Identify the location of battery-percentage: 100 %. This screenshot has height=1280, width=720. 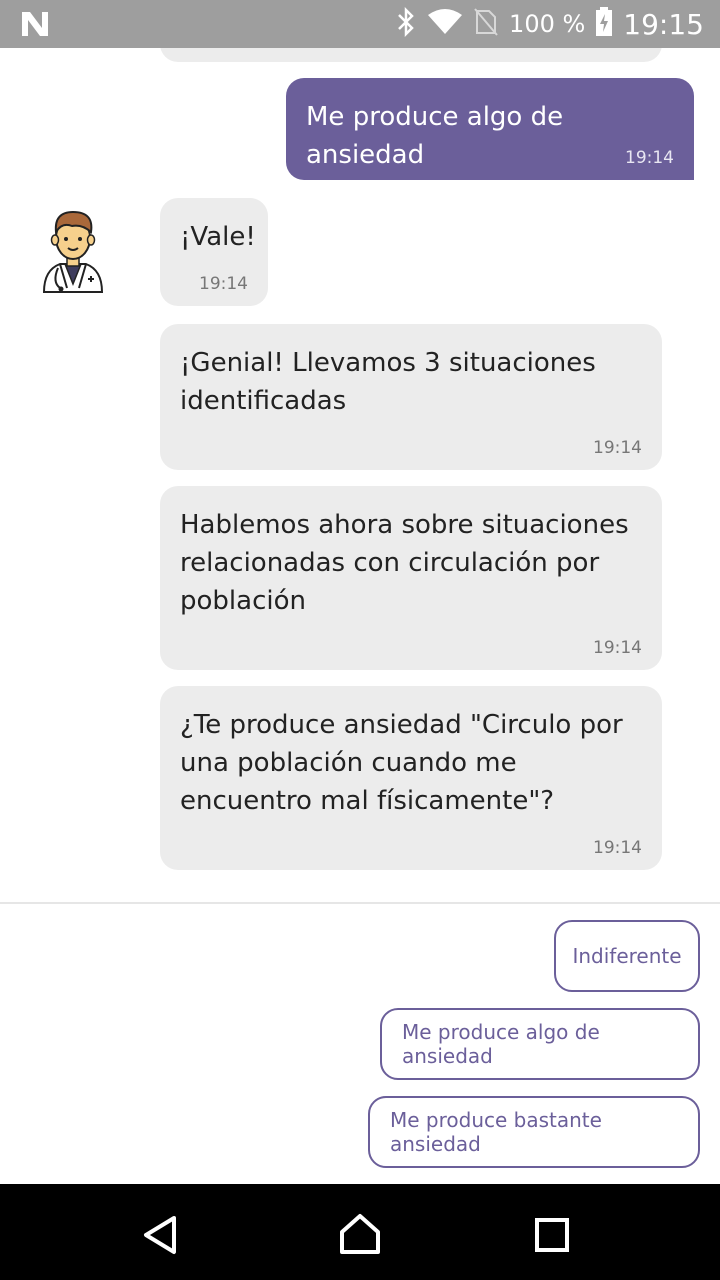
(547, 24).